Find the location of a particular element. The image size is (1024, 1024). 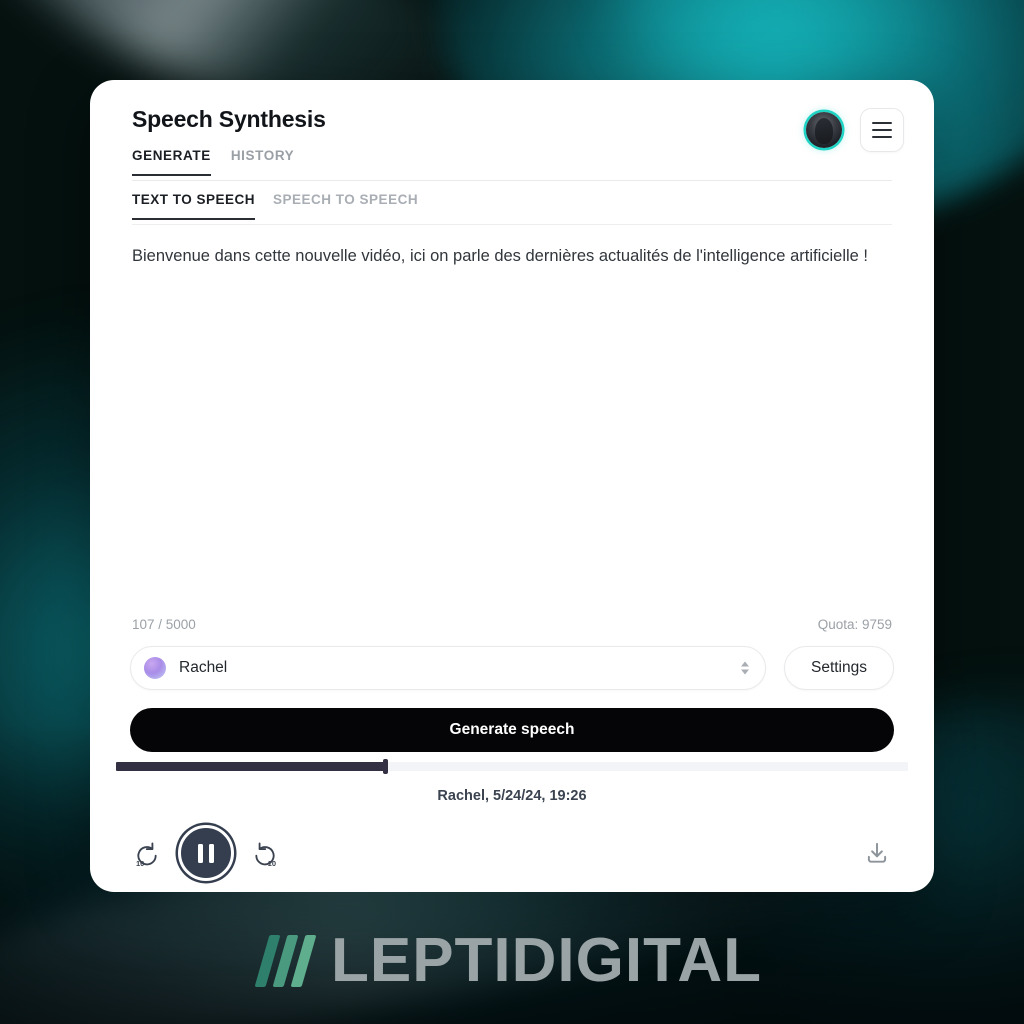

audio-progress-bar is located at coordinates (512, 766).